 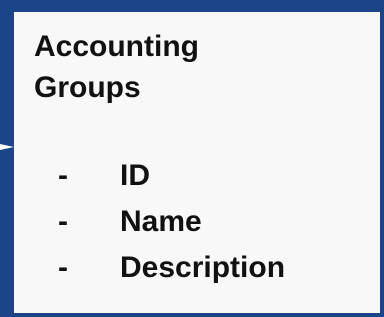 What do you see at coordinates (7, 147) in the screenshot?
I see `arrow-right-icon` at bounding box center [7, 147].